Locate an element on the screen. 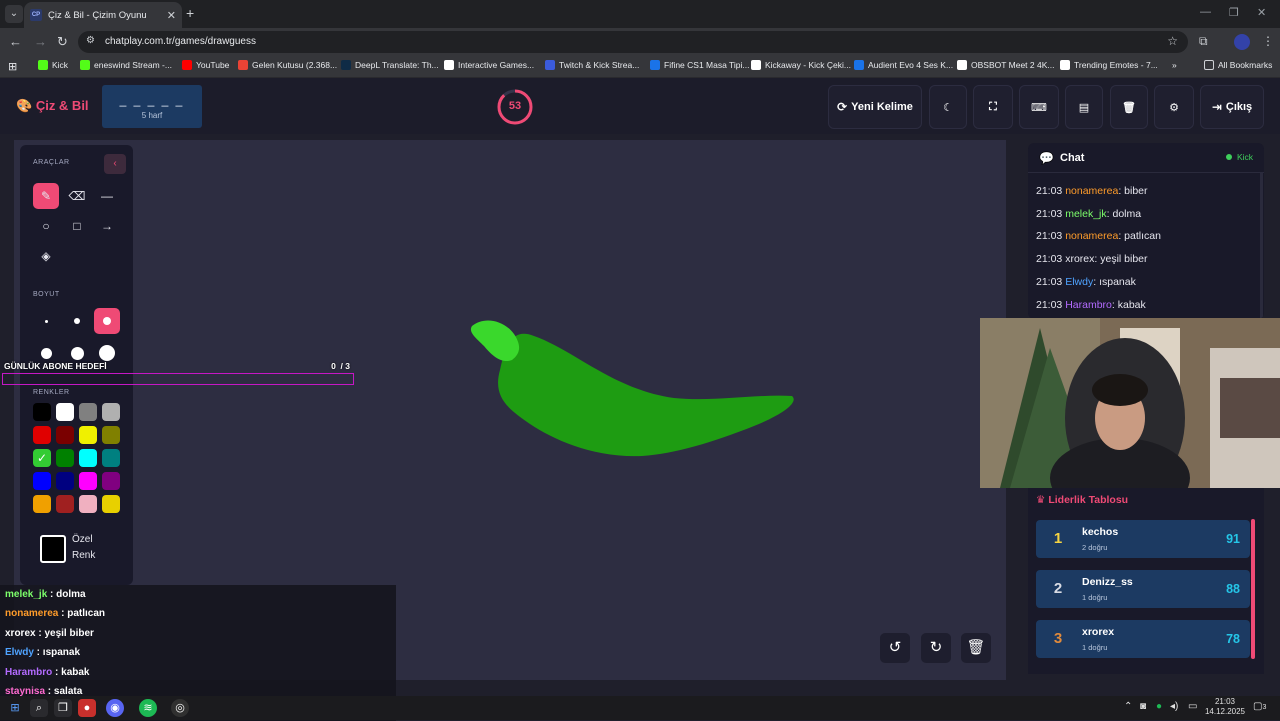 This screenshot has width=1280, height=721. new-word-button: ⟳ Yeni Kelime is located at coordinates (875, 107).